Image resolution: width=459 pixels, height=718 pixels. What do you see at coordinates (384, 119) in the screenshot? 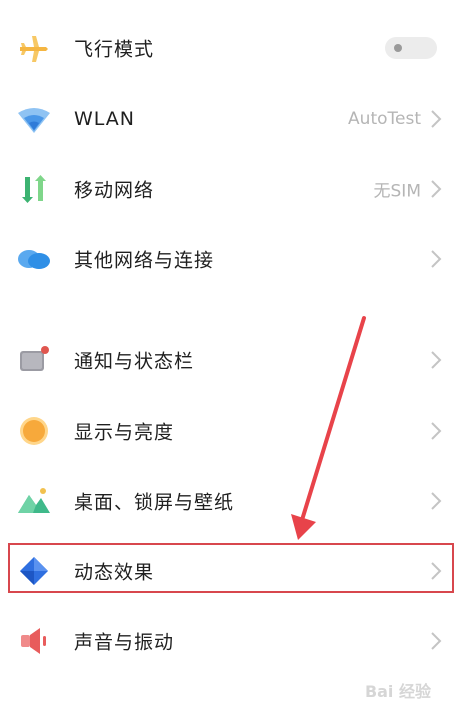
I see `wlan-network-name: AutoTest` at bounding box center [384, 119].